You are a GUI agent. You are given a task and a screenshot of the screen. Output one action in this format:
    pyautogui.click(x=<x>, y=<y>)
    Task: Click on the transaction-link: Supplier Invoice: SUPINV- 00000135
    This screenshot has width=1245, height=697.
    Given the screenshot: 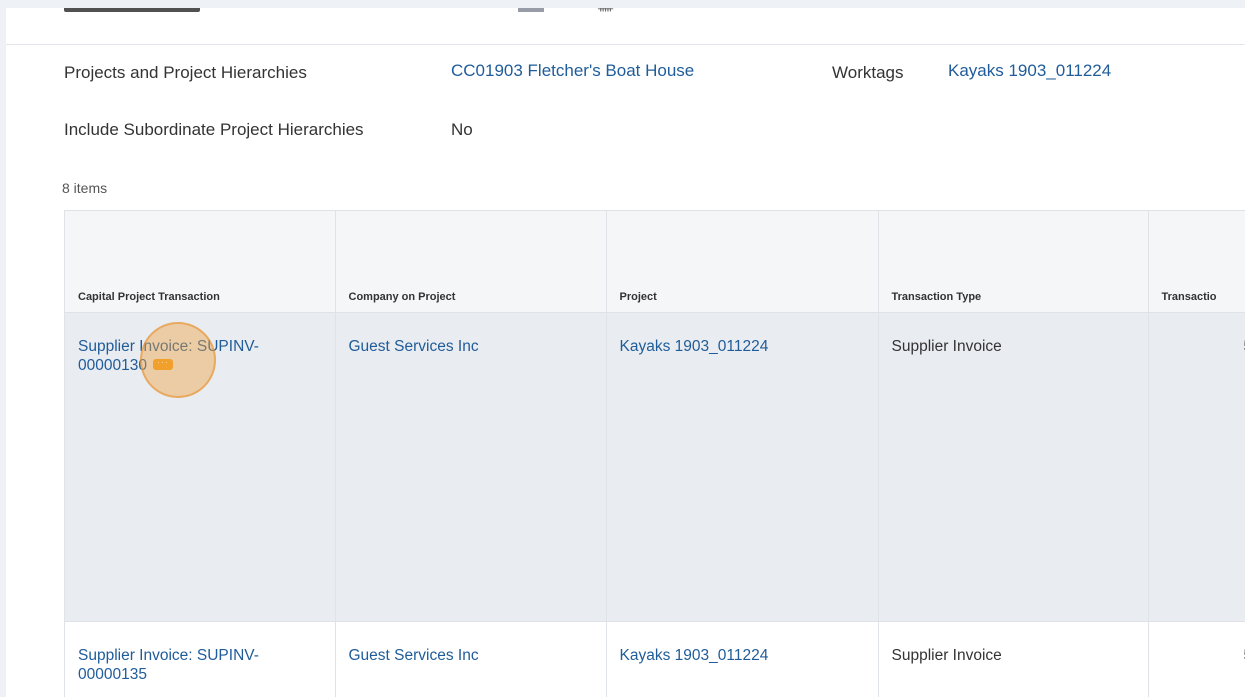 What is the action you would take?
    pyautogui.click(x=168, y=665)
    